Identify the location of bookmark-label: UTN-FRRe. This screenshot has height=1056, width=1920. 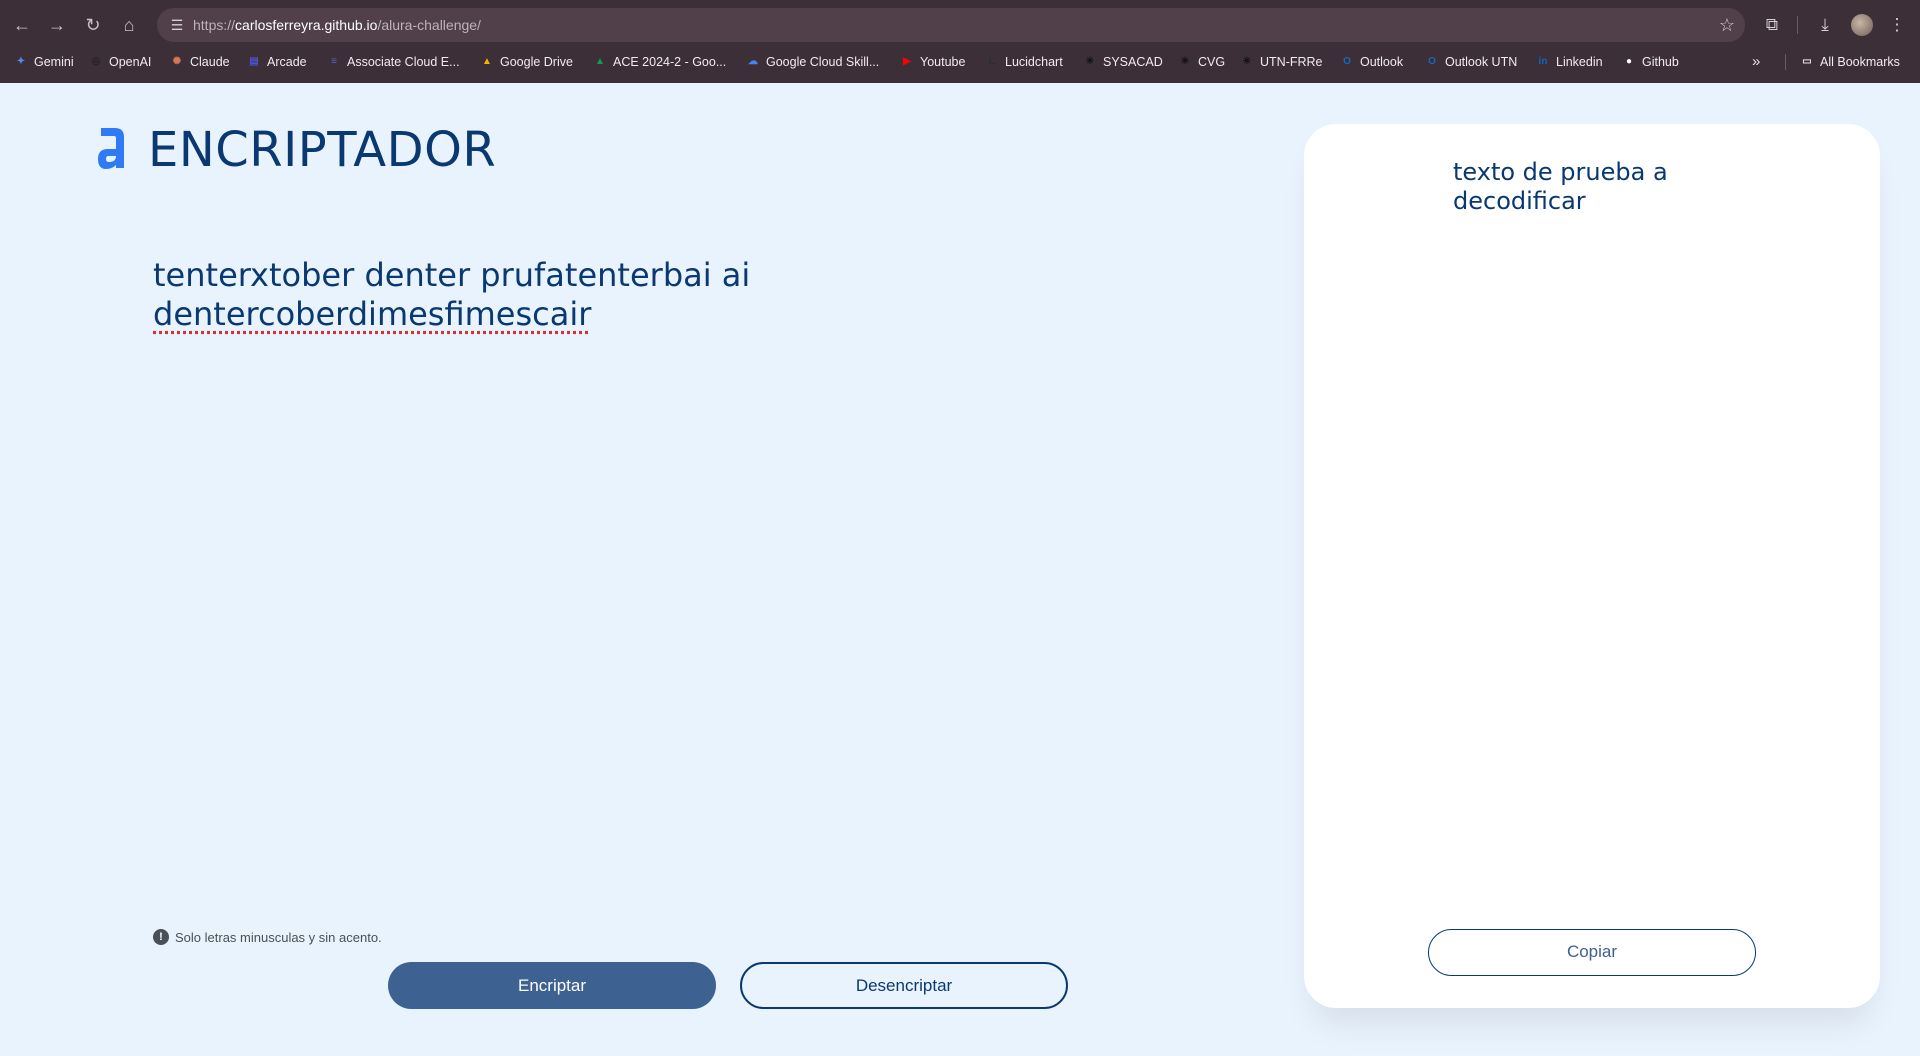
(1291, 62).